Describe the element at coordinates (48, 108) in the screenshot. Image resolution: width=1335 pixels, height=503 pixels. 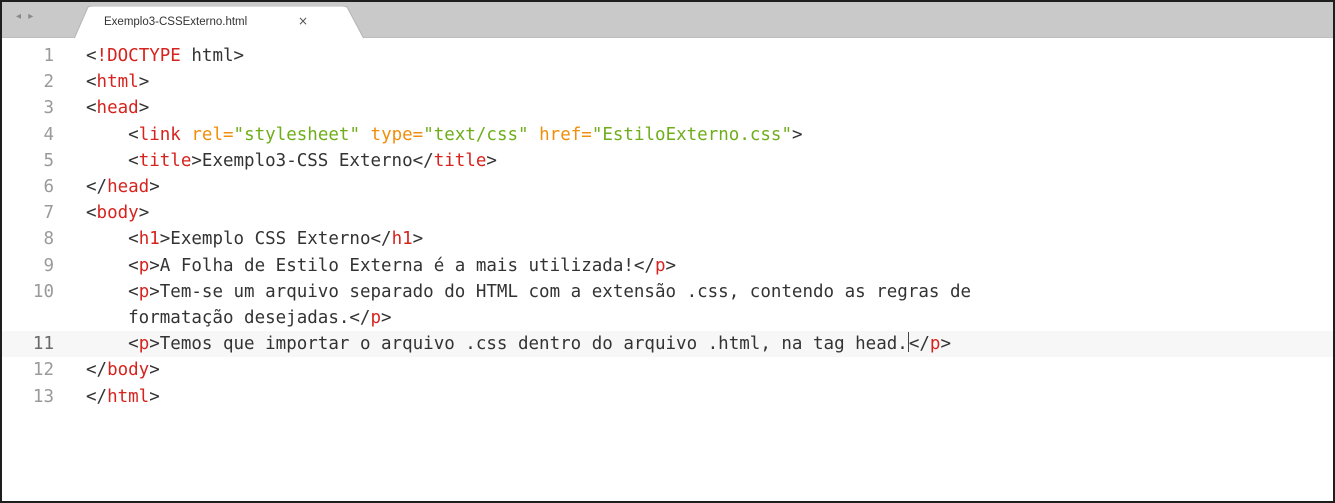
I see `line-number: 3` at that location.